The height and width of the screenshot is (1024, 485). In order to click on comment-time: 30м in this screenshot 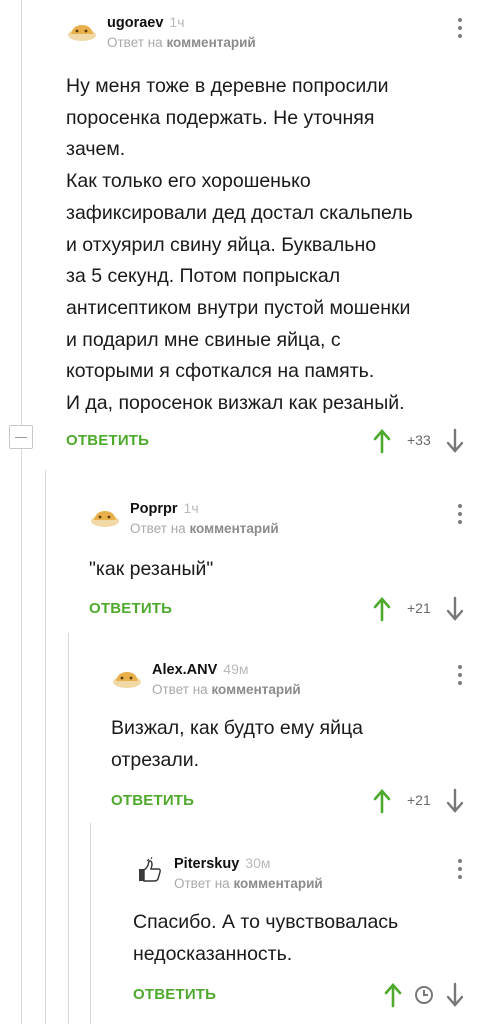, I will do `click(258, 863)`.